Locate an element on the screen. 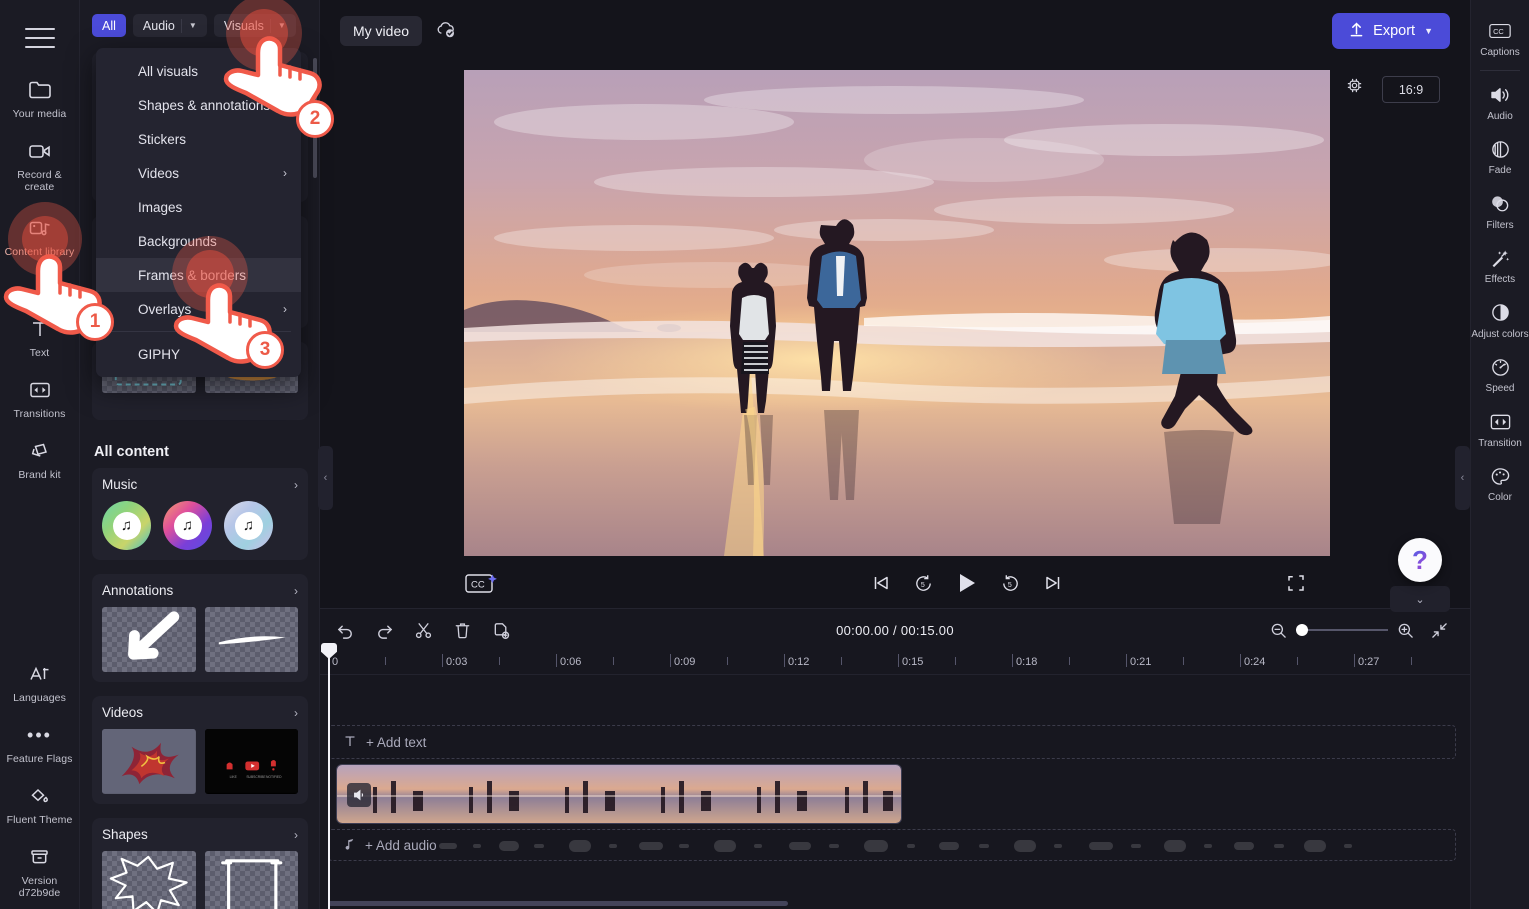 The height and width of the screenshot is (909, 1529). menu-item-label: Frames & borders is located at coordinates (192, 275).